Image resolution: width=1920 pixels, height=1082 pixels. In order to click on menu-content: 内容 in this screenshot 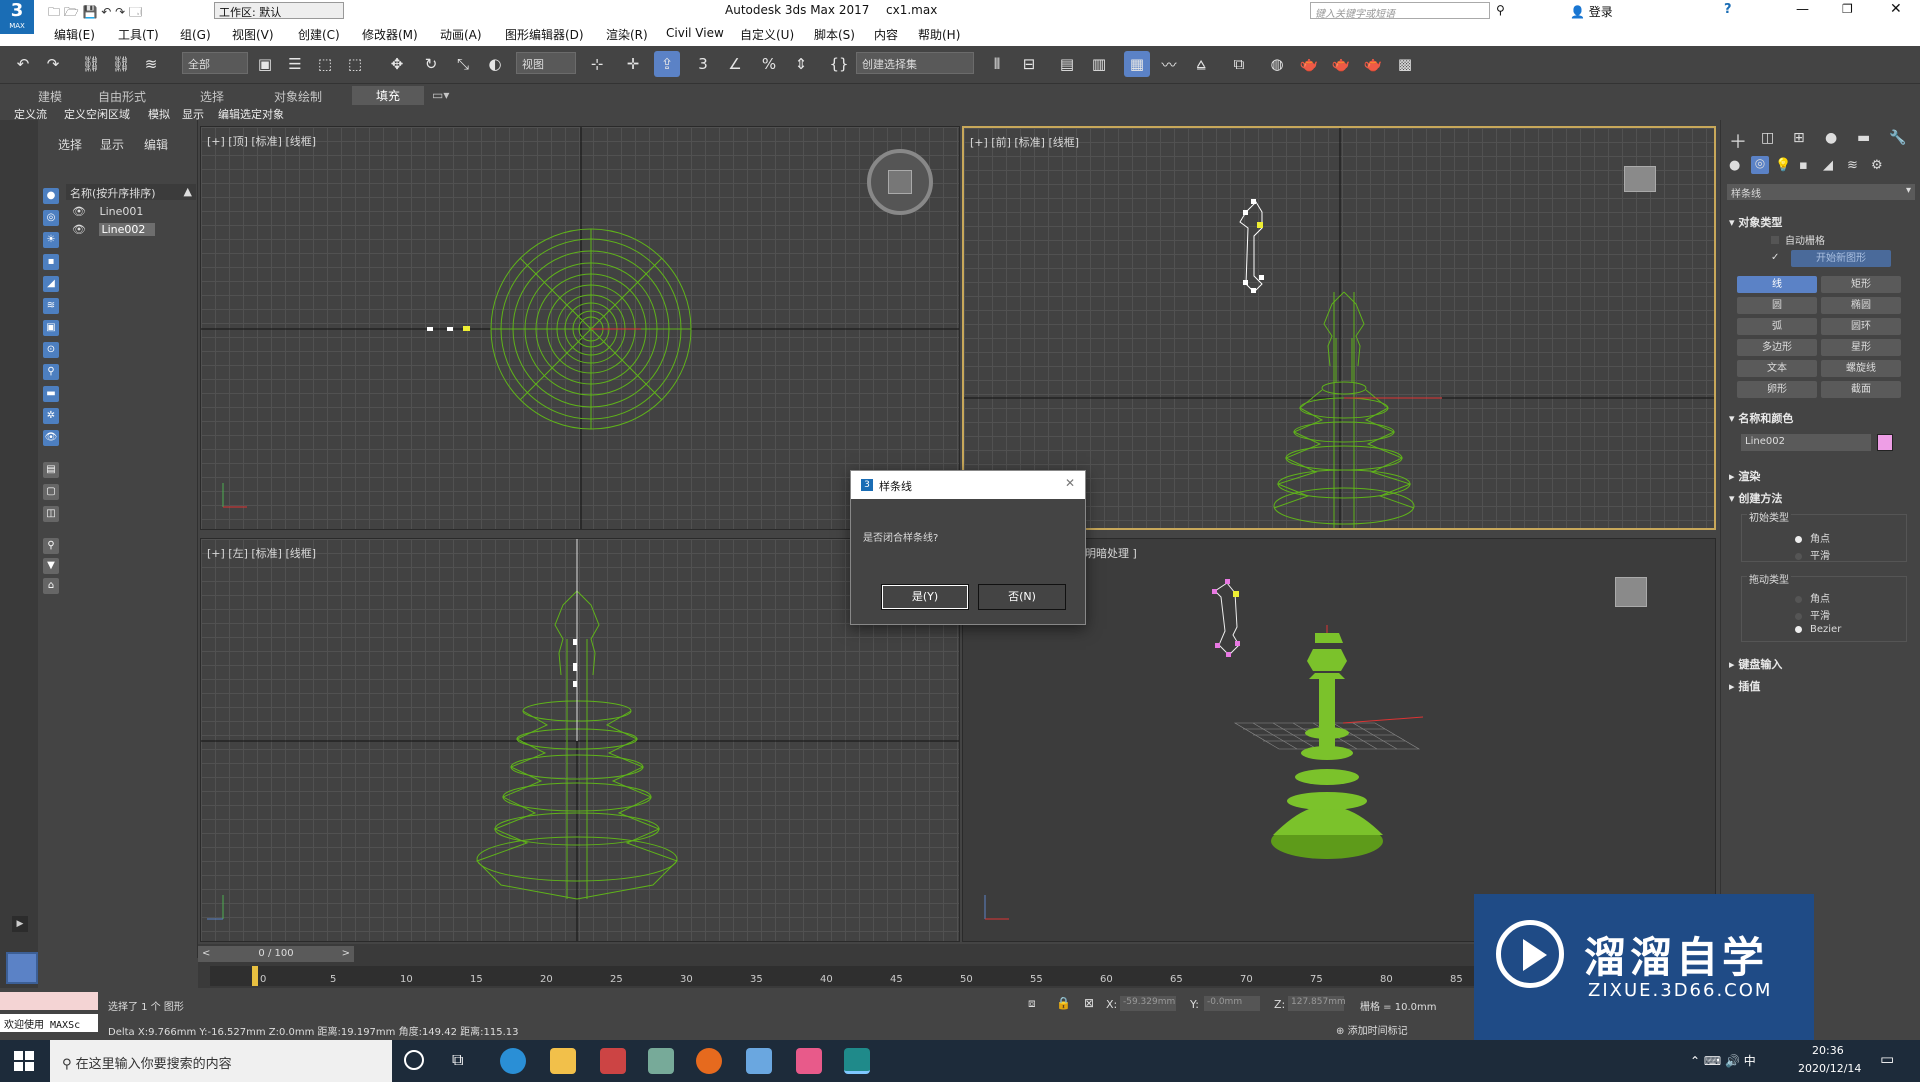, I will do `click(886, 34)`.